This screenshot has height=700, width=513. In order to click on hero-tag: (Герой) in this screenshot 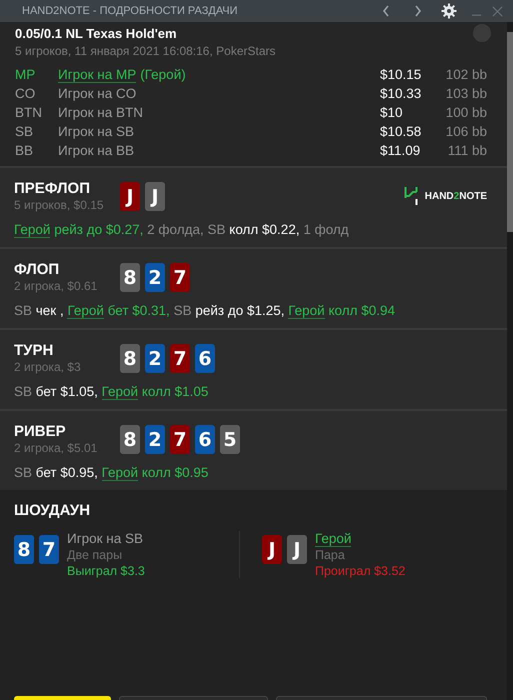, I will do `click(163, 74)`.